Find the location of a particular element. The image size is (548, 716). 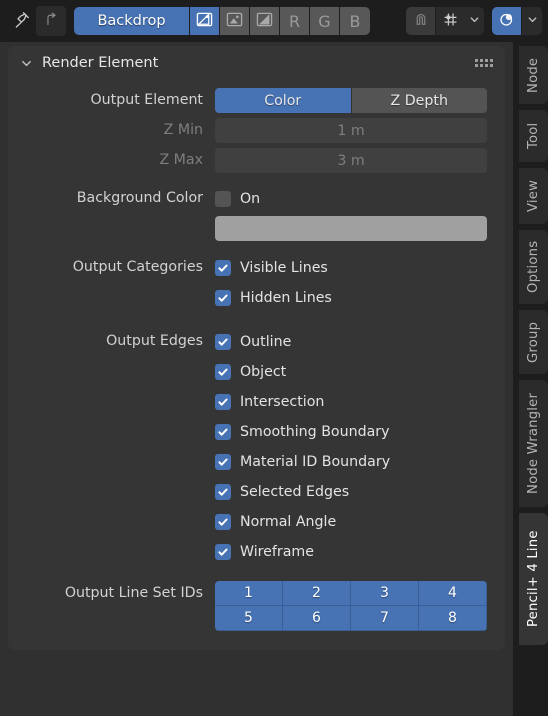

background-color-swatch is located at coordinates (351, 228).